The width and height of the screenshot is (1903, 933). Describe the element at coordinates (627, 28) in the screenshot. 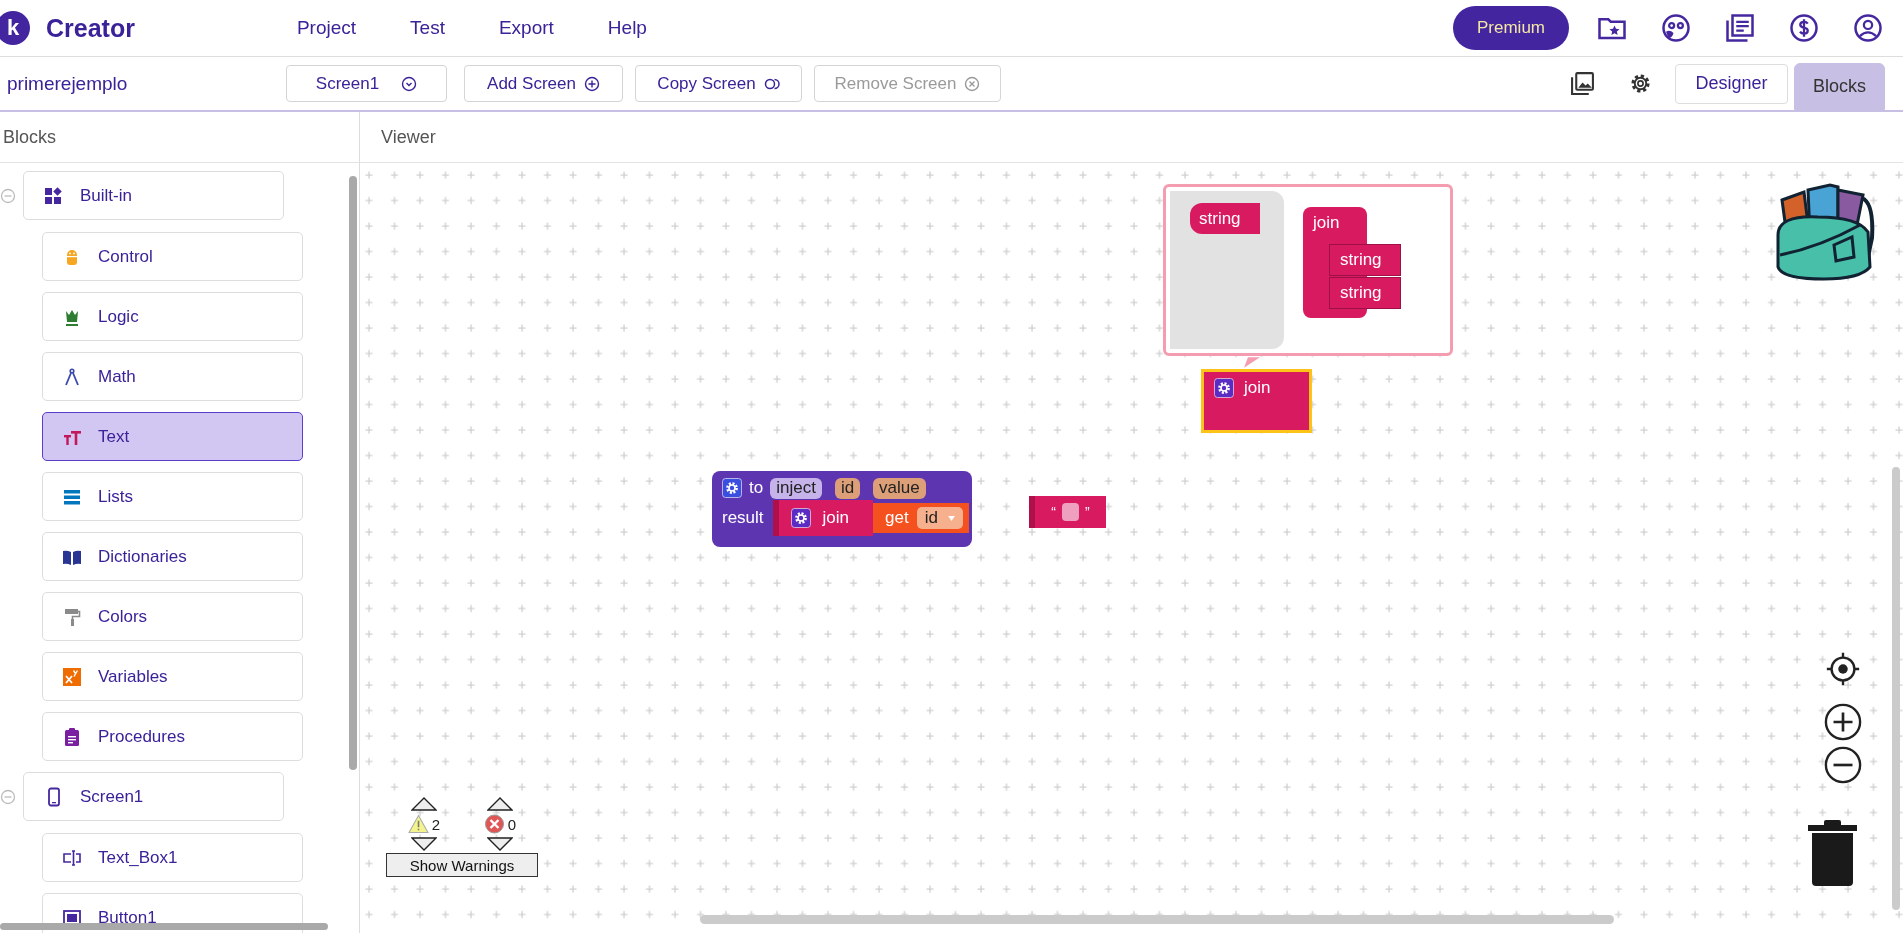

I see `menu-item: Help` at that location.